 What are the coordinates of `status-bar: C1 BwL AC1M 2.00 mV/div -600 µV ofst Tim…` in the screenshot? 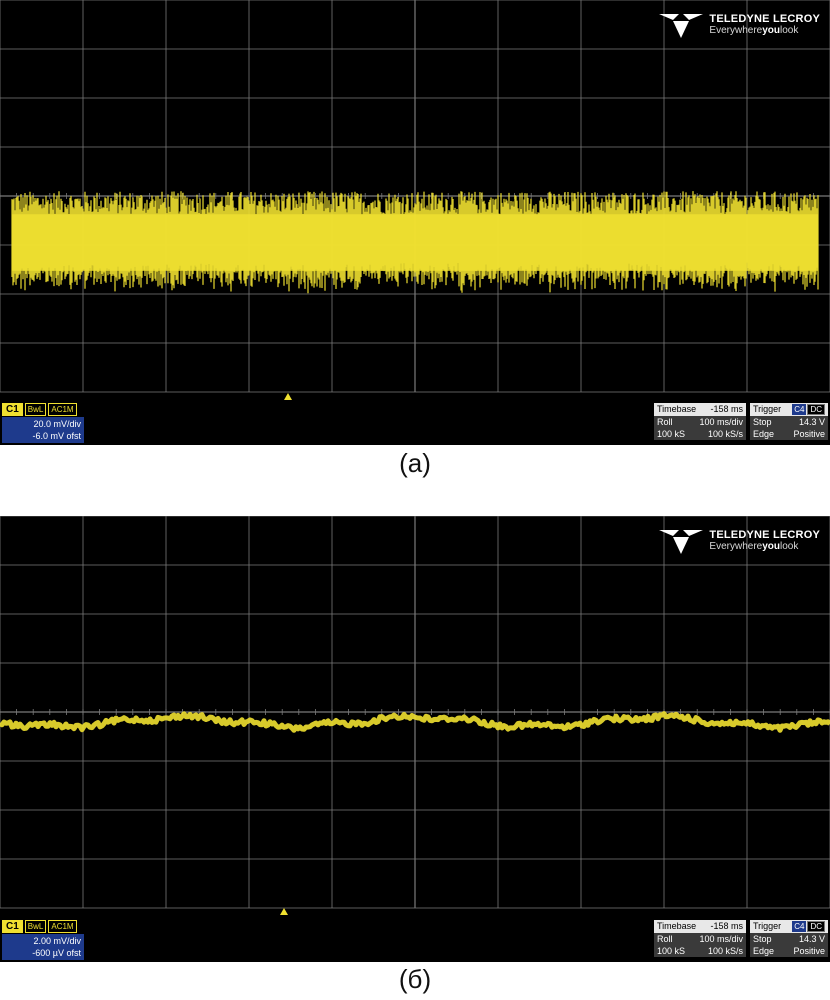 It's located at (415, 940).